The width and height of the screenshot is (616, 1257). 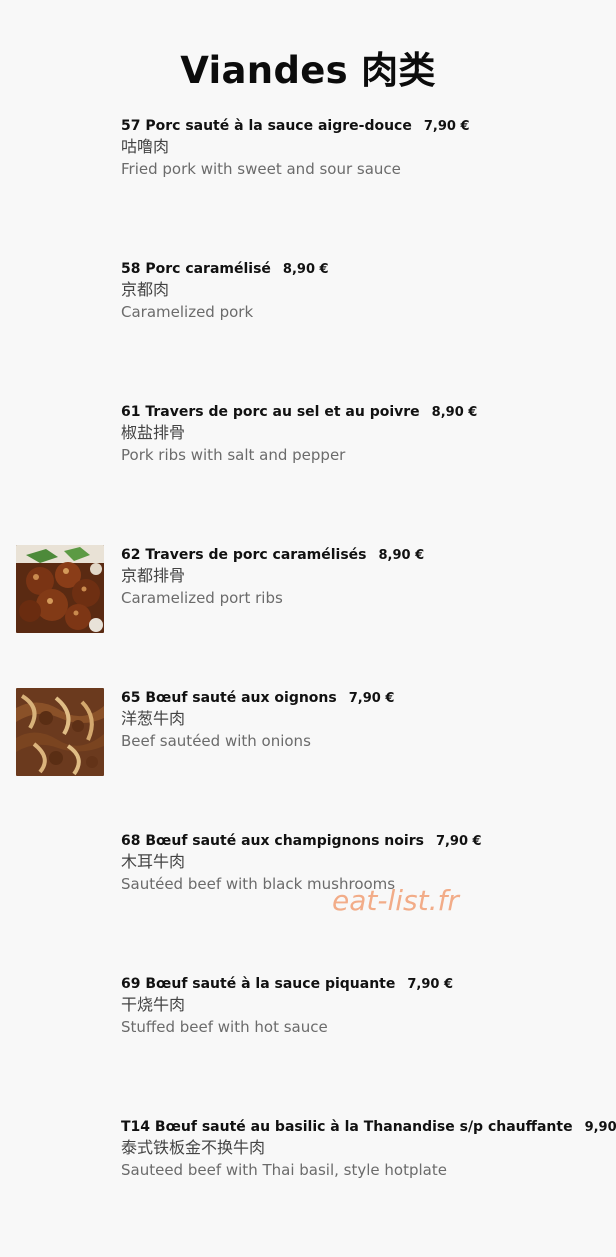 What do you see at coordinates (258, 984) in the screenshot?
I see `item-name: 69 Bœuf sauté à la sauce piquante` at bounding box center [258, 984].